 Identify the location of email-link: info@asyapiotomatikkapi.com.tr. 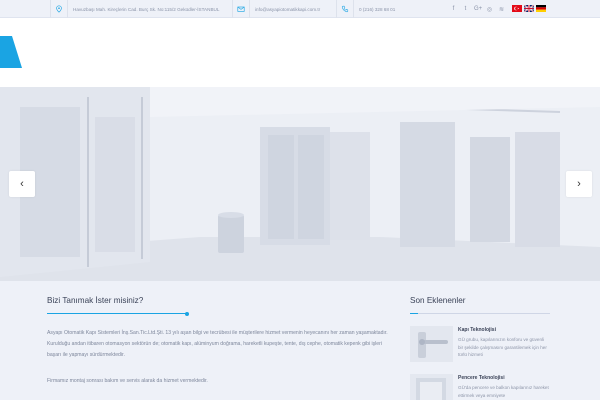
(287, 9).